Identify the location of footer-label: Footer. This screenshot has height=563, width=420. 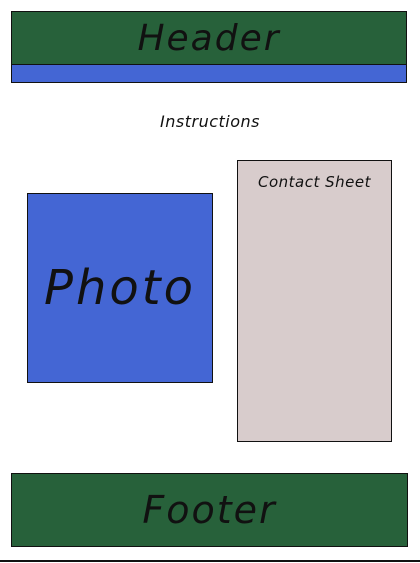
(209, 510).